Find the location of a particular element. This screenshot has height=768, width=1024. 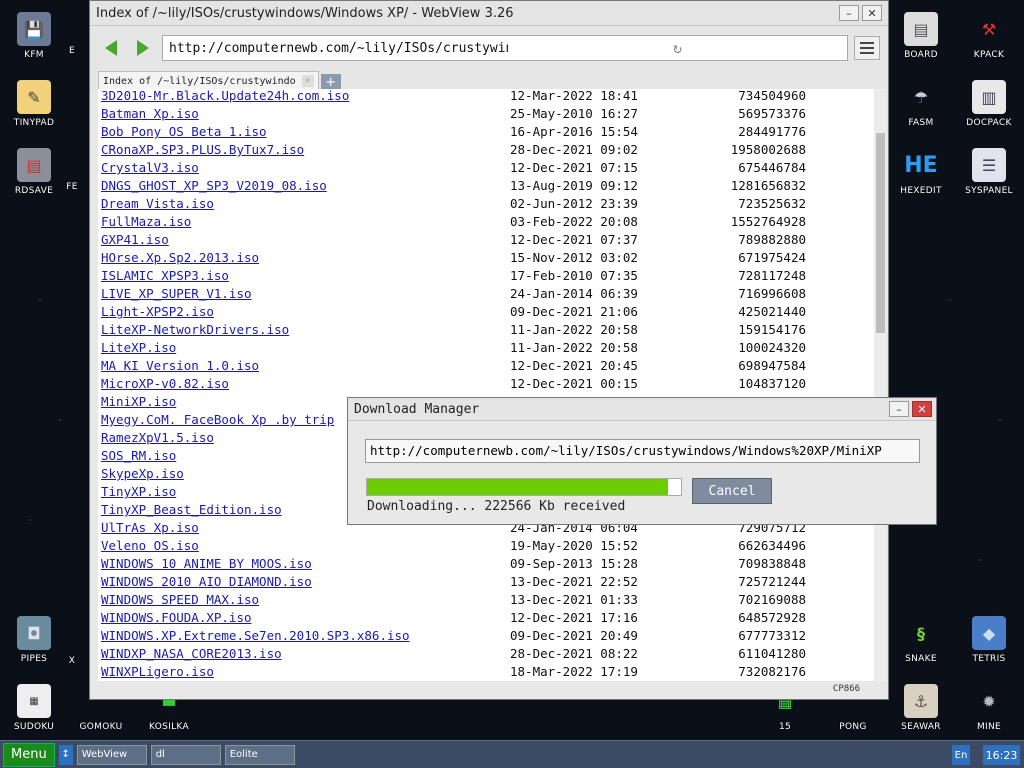

hexedit-icon: HE is located at coordinates (921, 165).